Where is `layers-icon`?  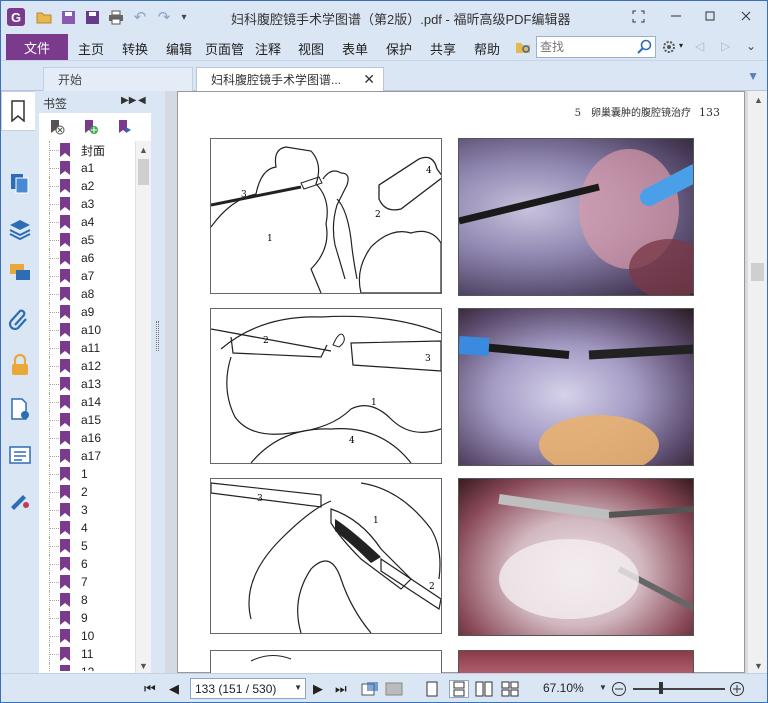
layers-icon is located at coordinates (20, 229).